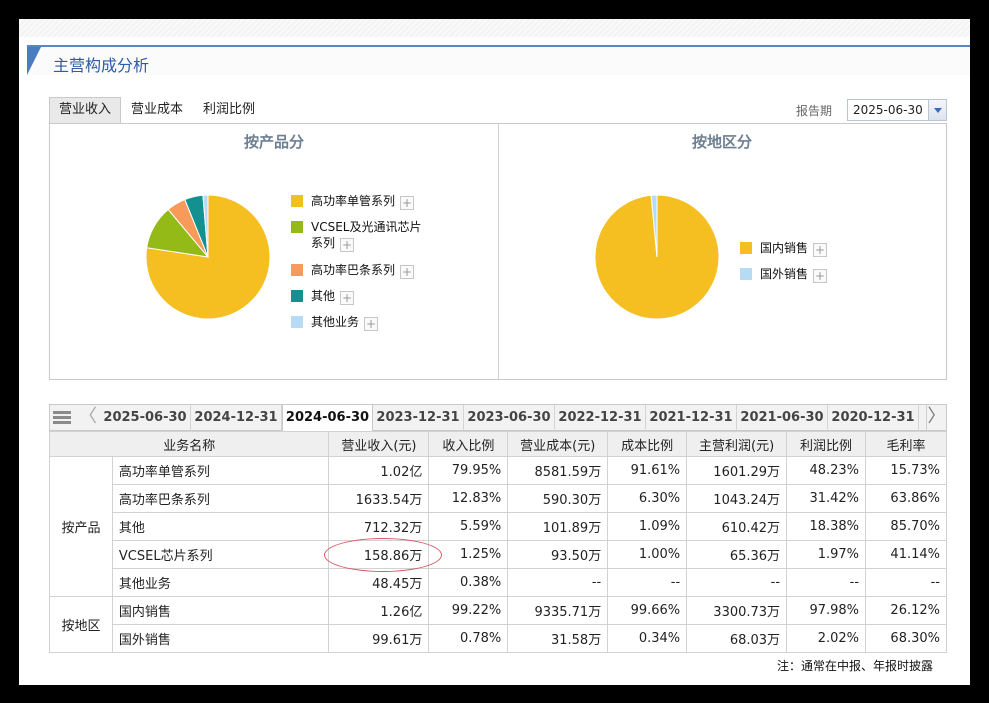  I want to click on value-cell: 0.78%, so click(468, 638).